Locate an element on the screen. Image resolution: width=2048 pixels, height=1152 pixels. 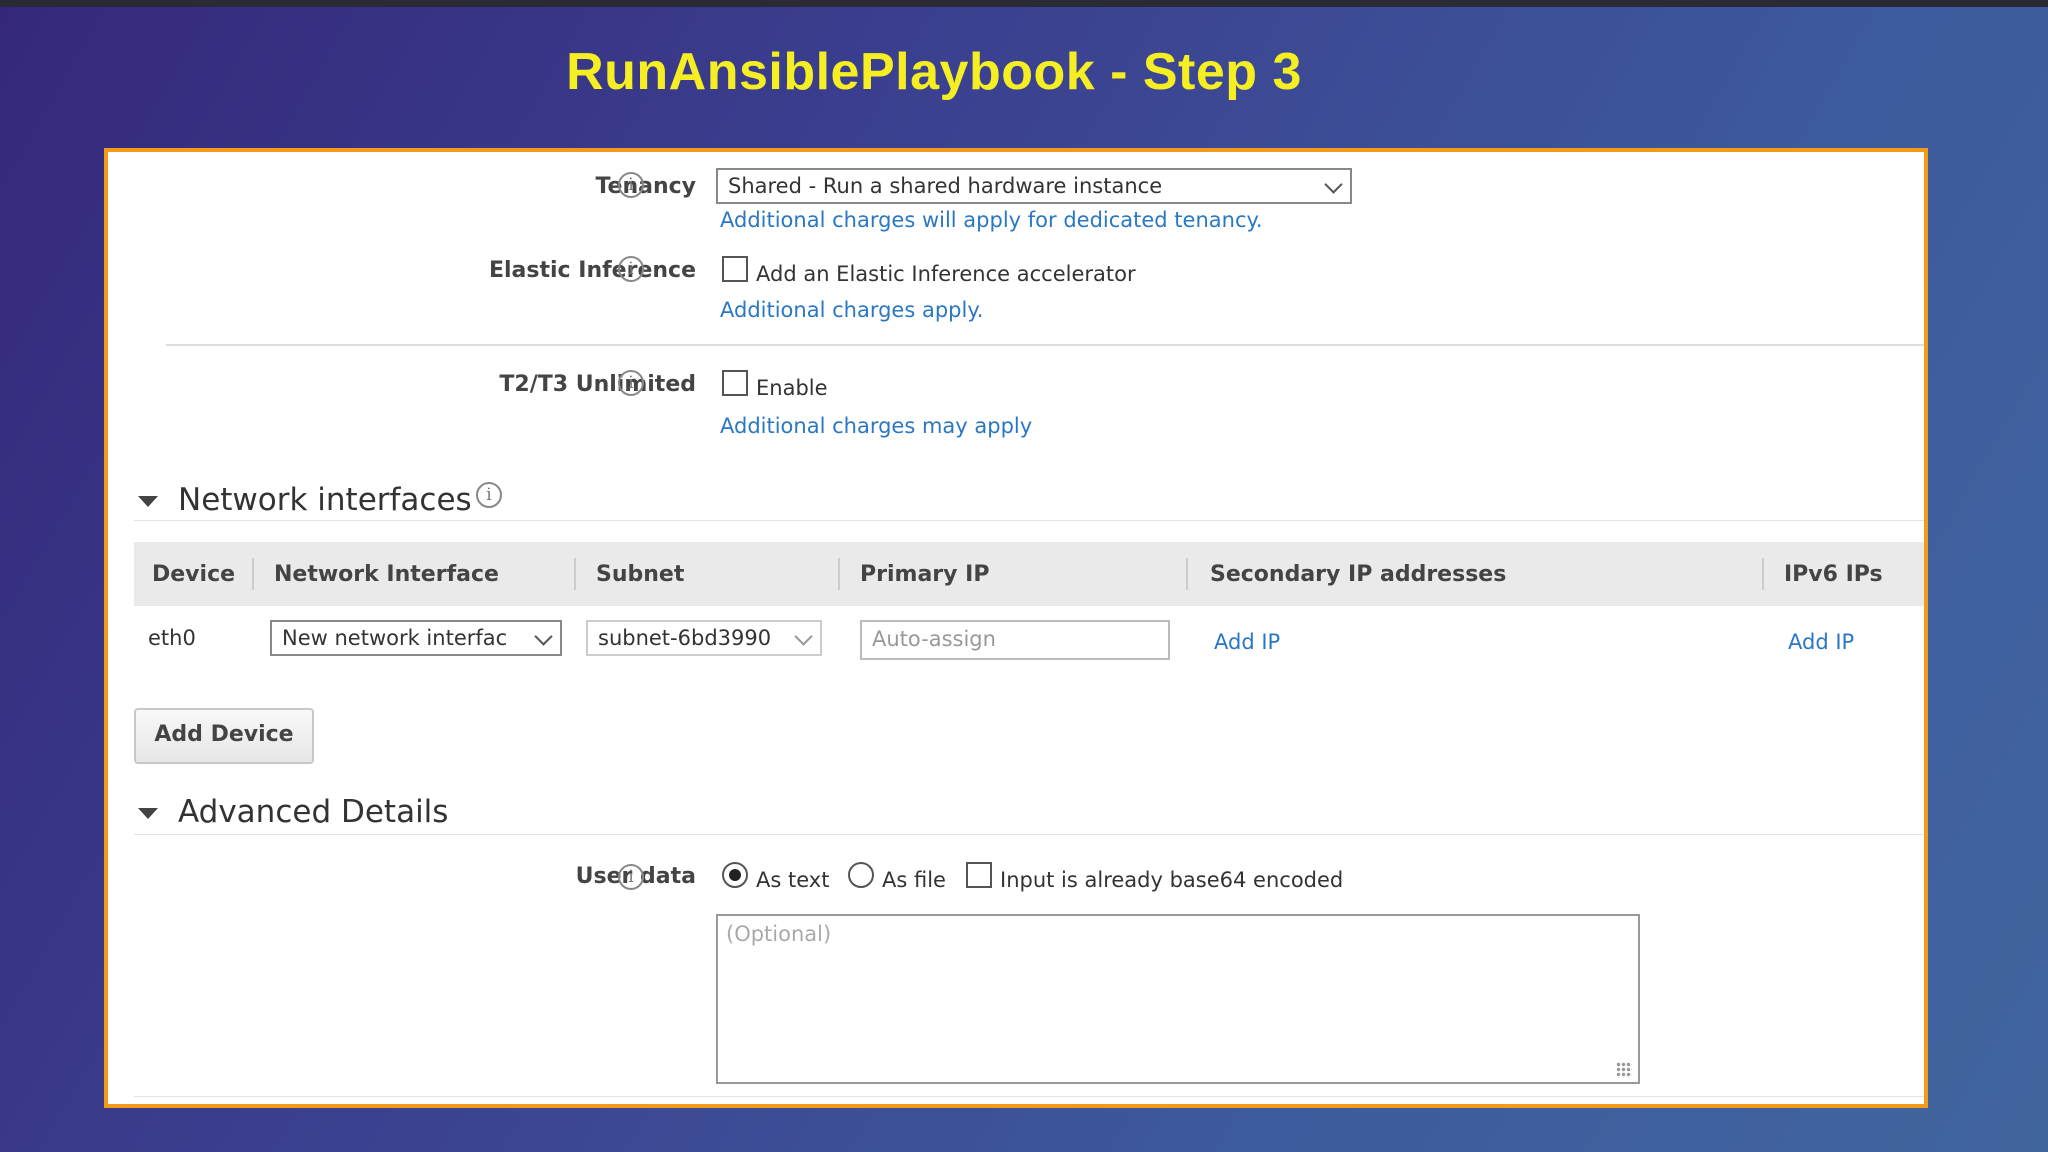
tenancy-select: Shared - Run a shared hardware instance is located at coordinates (1034, 186).